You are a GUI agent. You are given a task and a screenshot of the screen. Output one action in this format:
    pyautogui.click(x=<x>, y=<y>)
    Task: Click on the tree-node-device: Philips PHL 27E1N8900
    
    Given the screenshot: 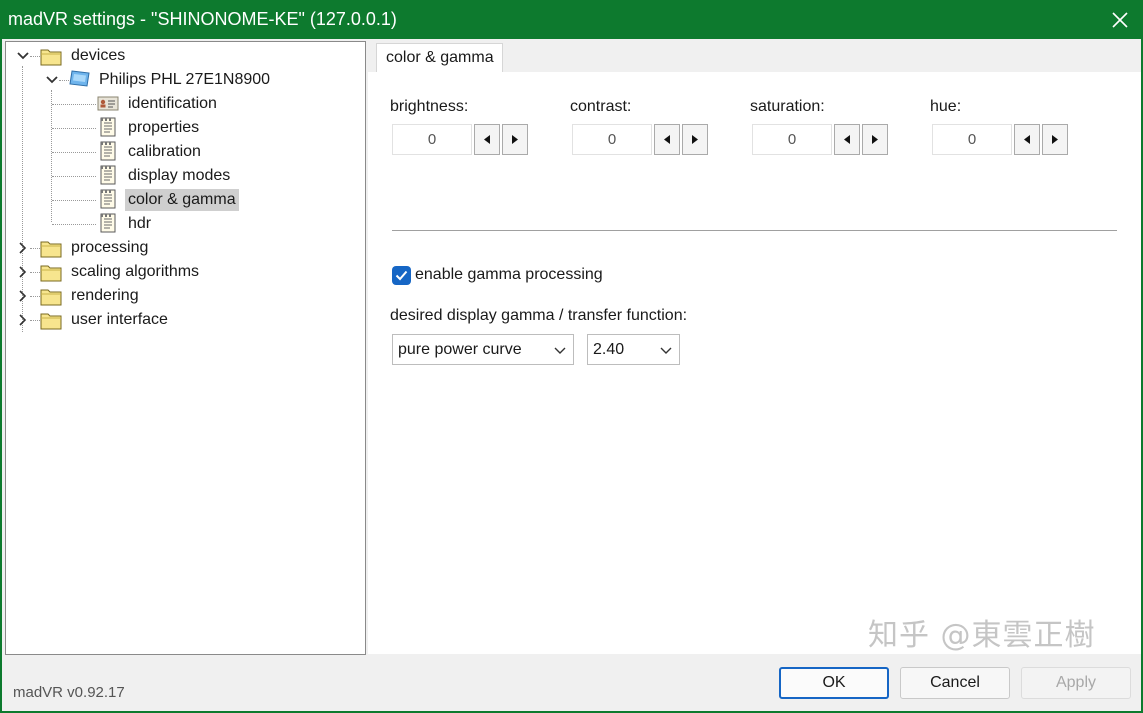 What is the action you would take?
    pyautogui.click(x=184, y=80)
    